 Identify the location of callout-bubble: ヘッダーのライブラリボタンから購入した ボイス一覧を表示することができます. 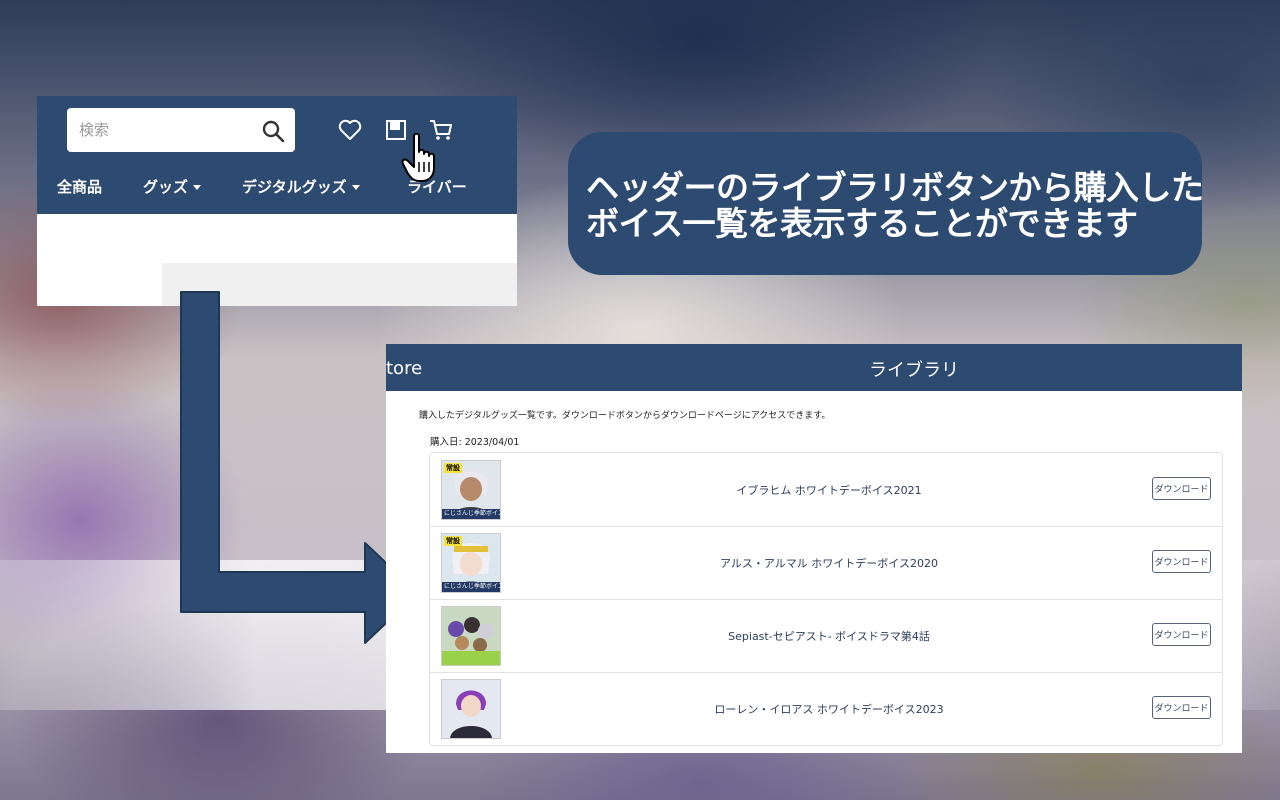
(886, 203).